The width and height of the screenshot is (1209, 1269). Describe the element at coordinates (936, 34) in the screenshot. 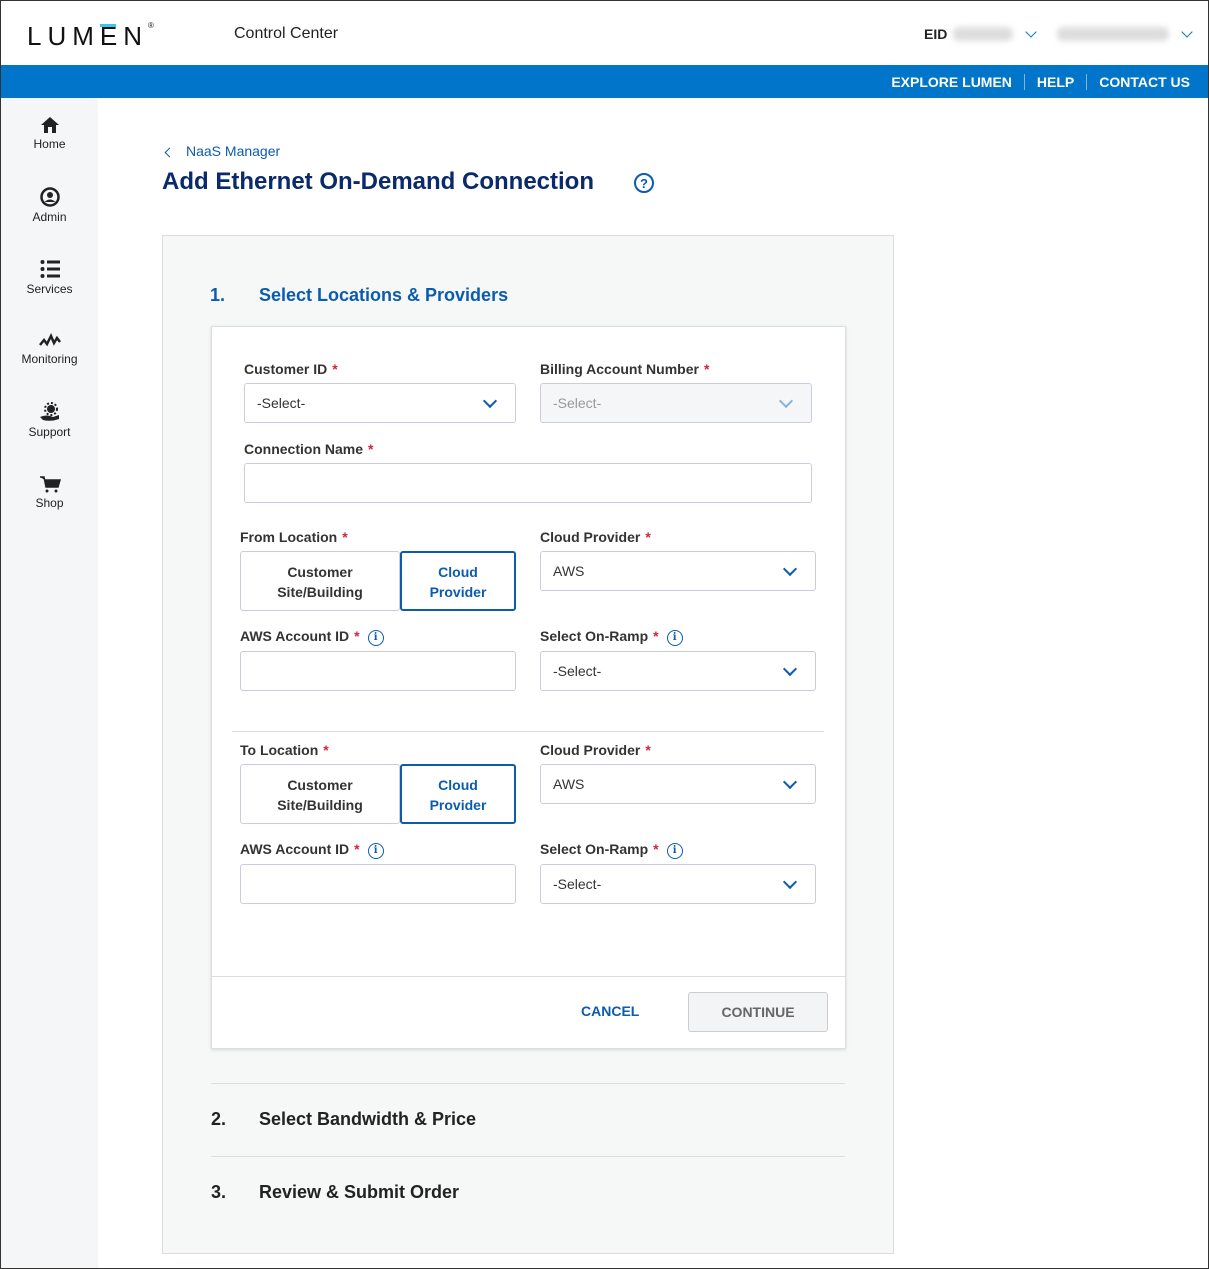

I see `eid-label: EID` at that location.